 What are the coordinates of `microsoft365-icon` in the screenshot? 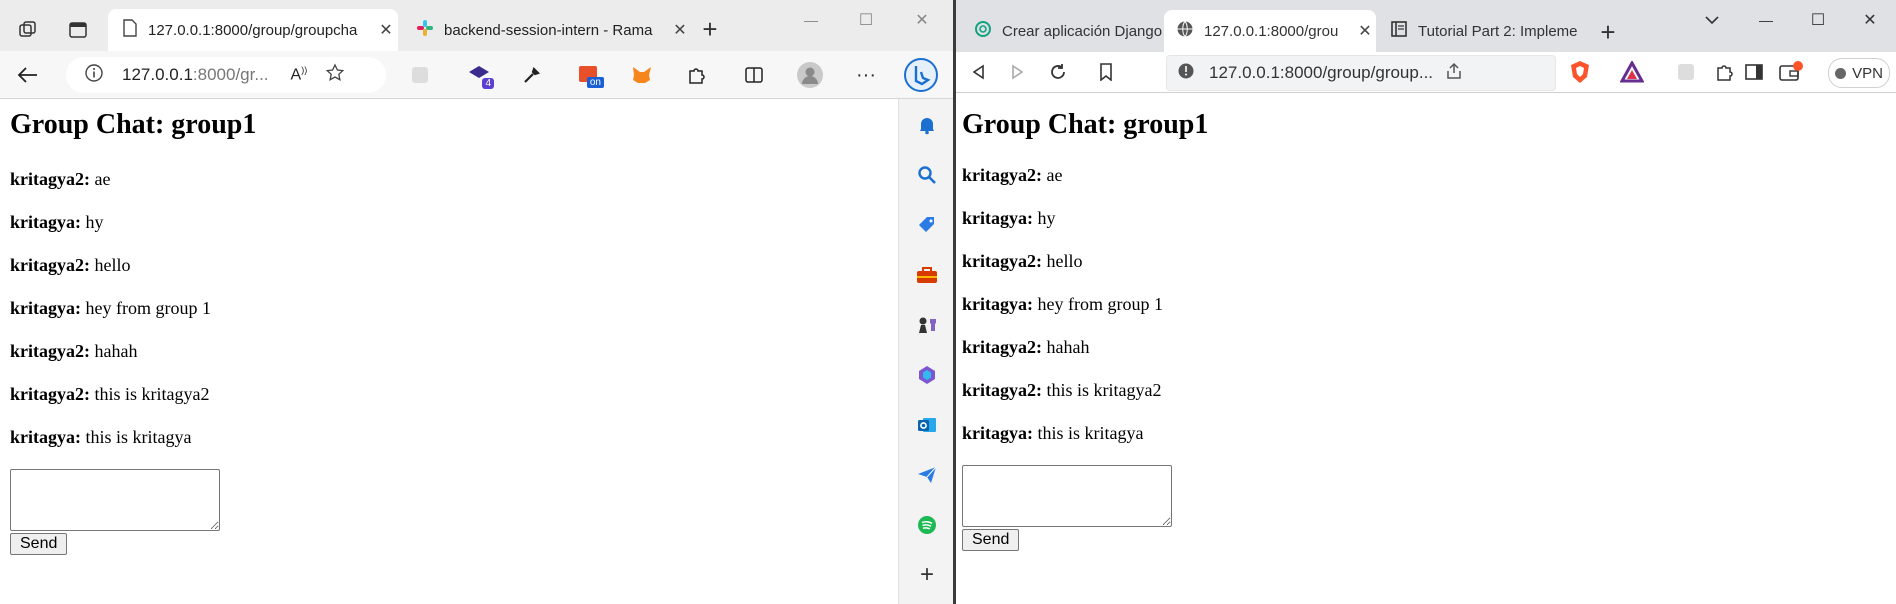 It's located at (927, 375).